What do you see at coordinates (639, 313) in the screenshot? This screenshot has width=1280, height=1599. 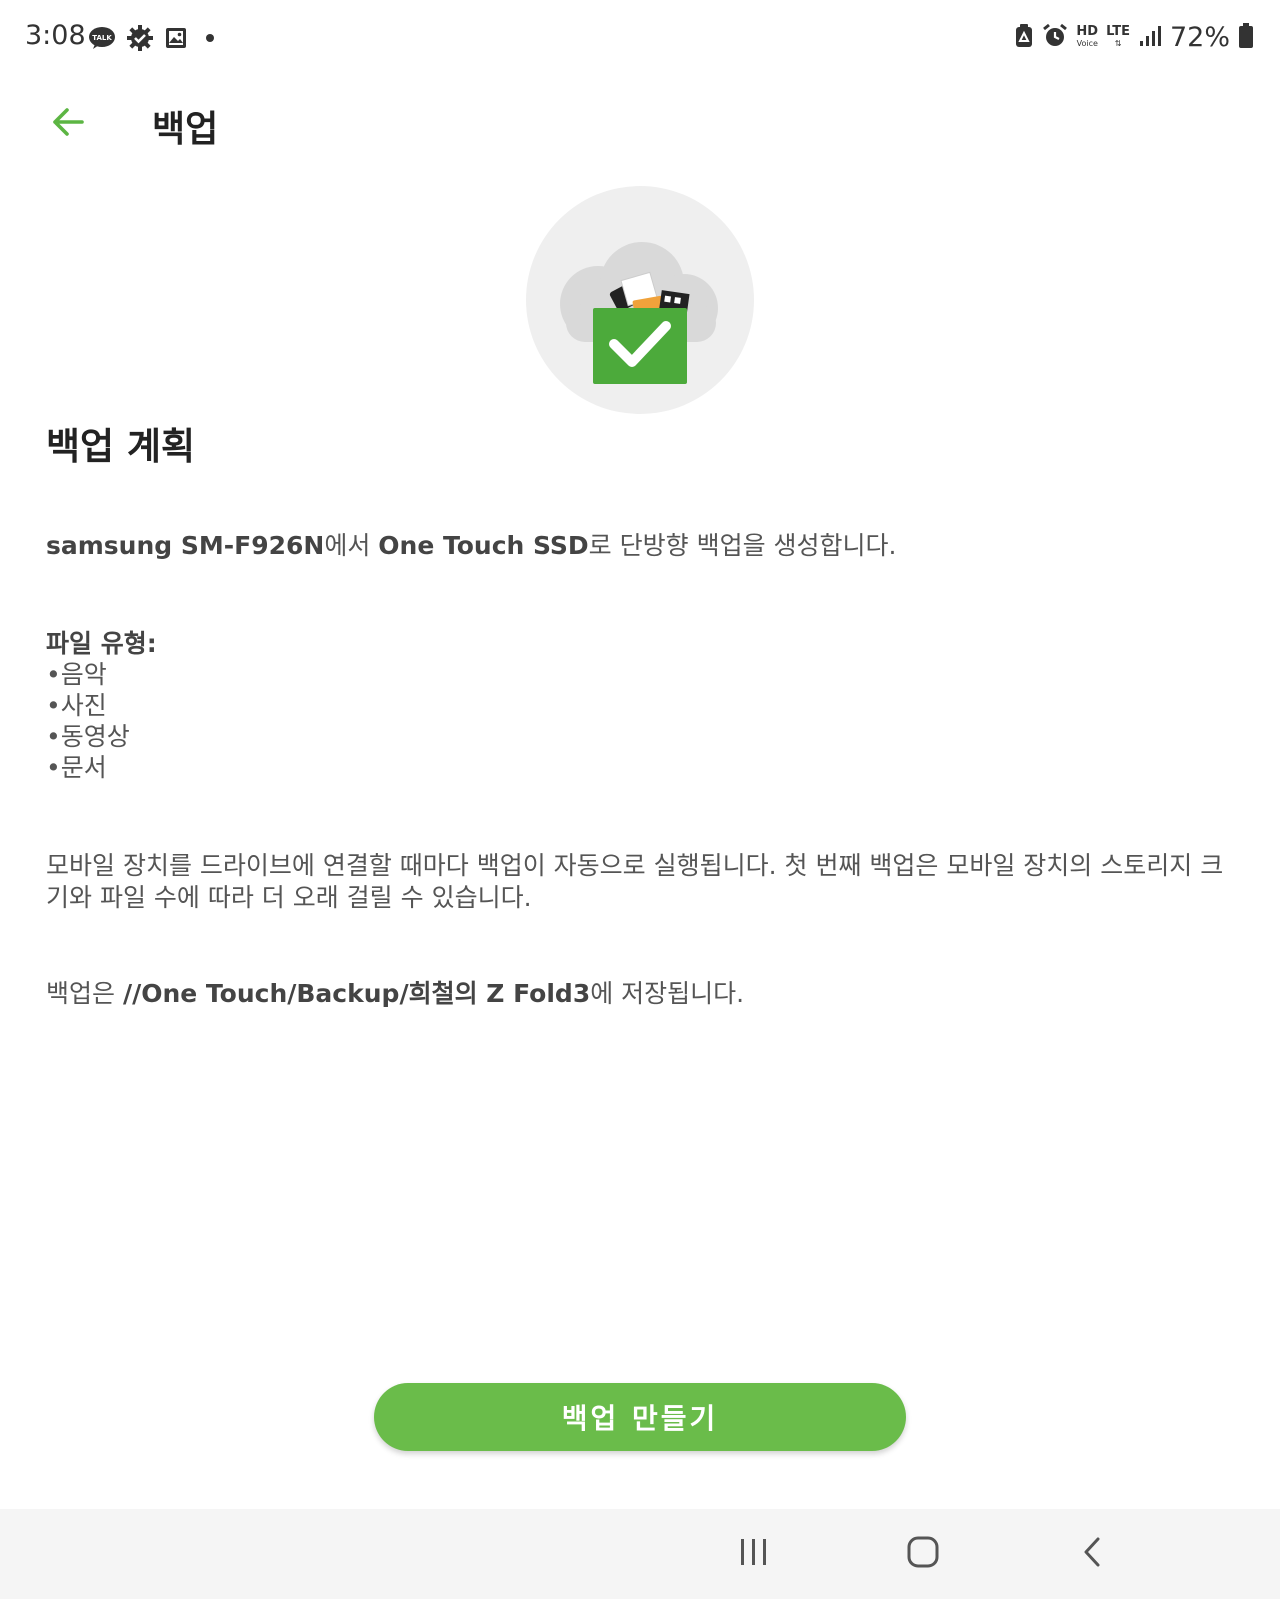 I see `backup-folder-check-icon` at bounding box center [639, 313].